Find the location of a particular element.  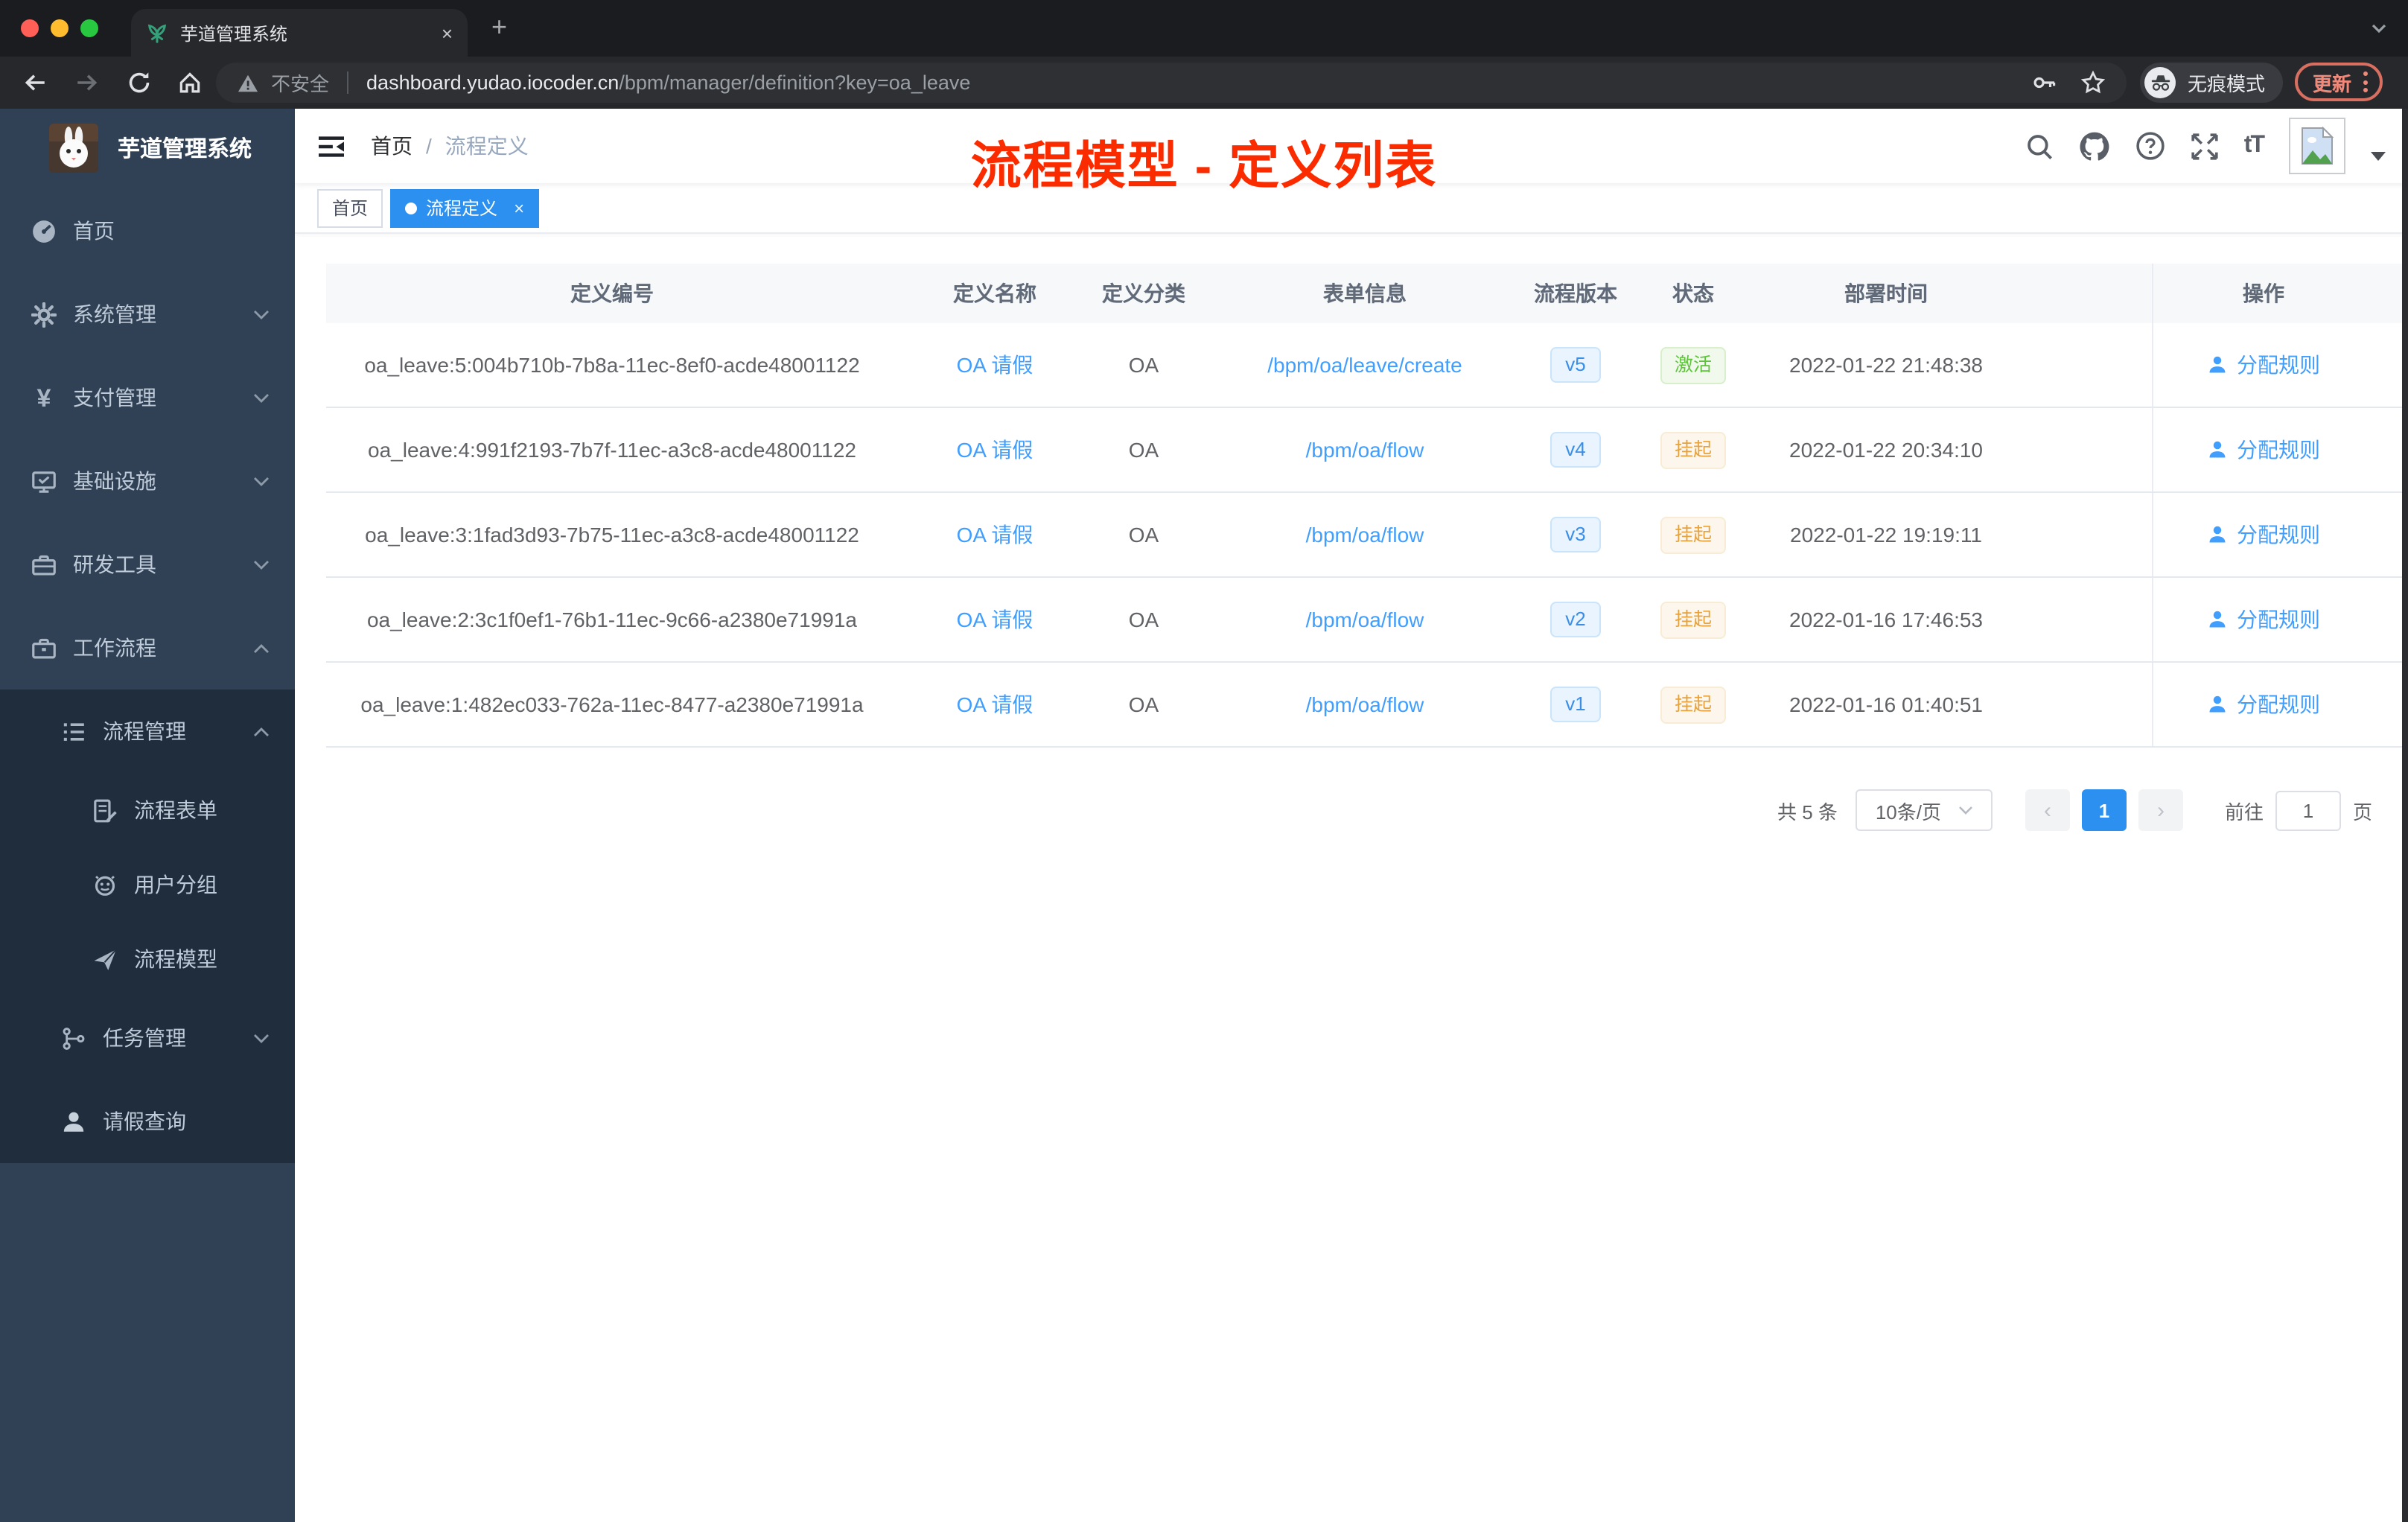

avatar is located at coordinates (2317, 146).